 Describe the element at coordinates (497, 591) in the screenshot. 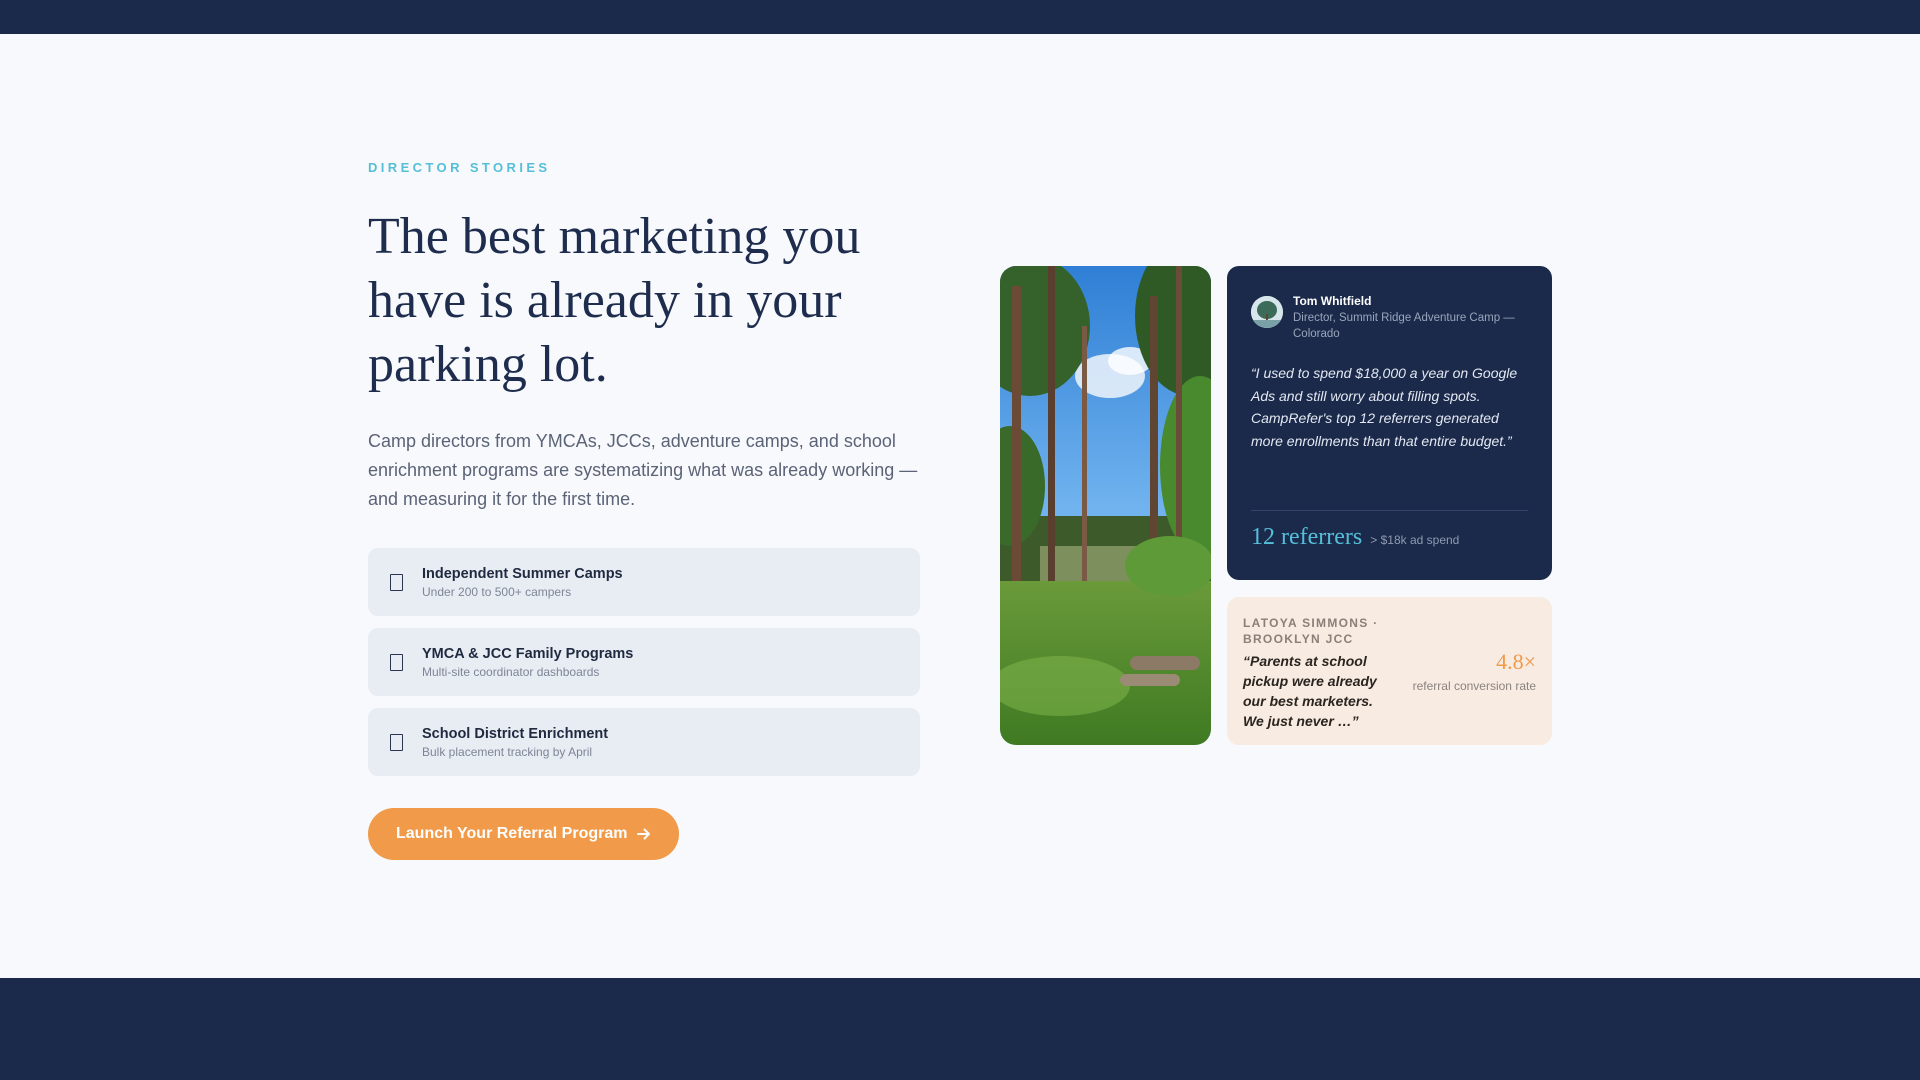

I see `option-subtitle: Under 200 to 500+ campers` at that location.